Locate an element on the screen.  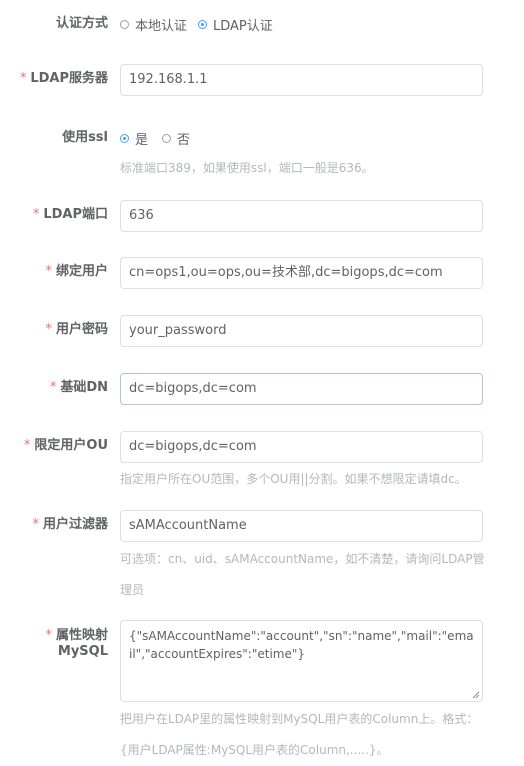
radio-local-auth: 本地认证 is located at coordinates (153, 24).